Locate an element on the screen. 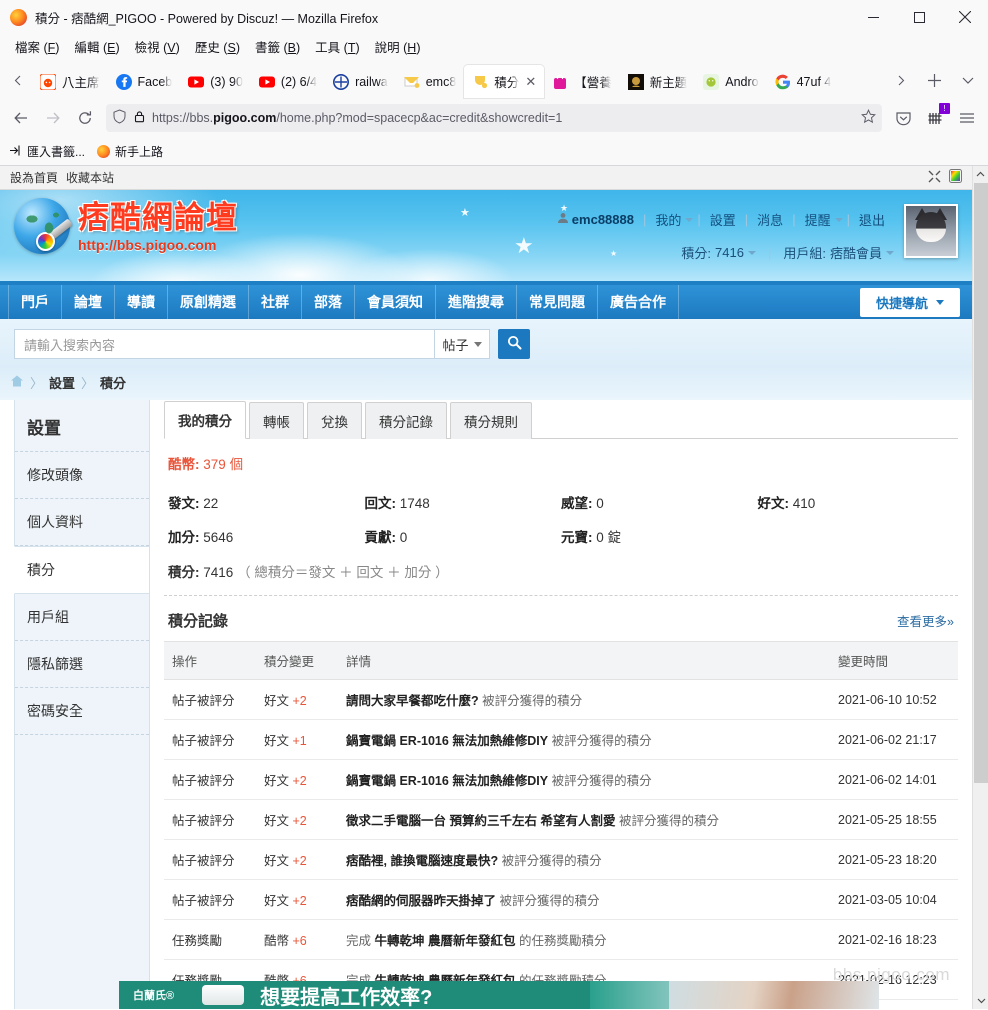  menu-file: 檔案 (F) is located at coordinates (37, 46).